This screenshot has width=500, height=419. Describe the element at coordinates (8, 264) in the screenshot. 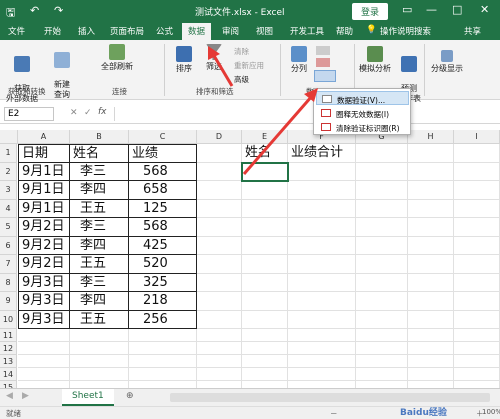

I see `row-header: 7` at that location.